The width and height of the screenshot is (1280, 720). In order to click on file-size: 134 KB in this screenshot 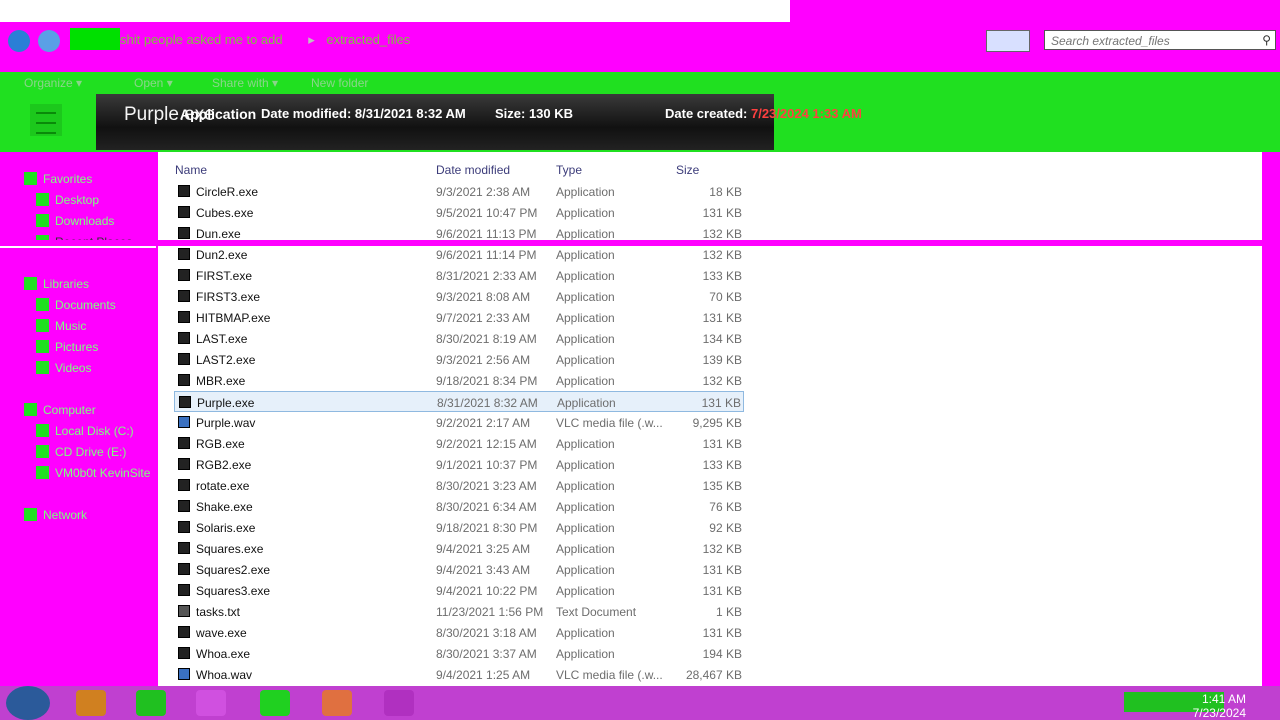, I will do `click(722, 339)`.